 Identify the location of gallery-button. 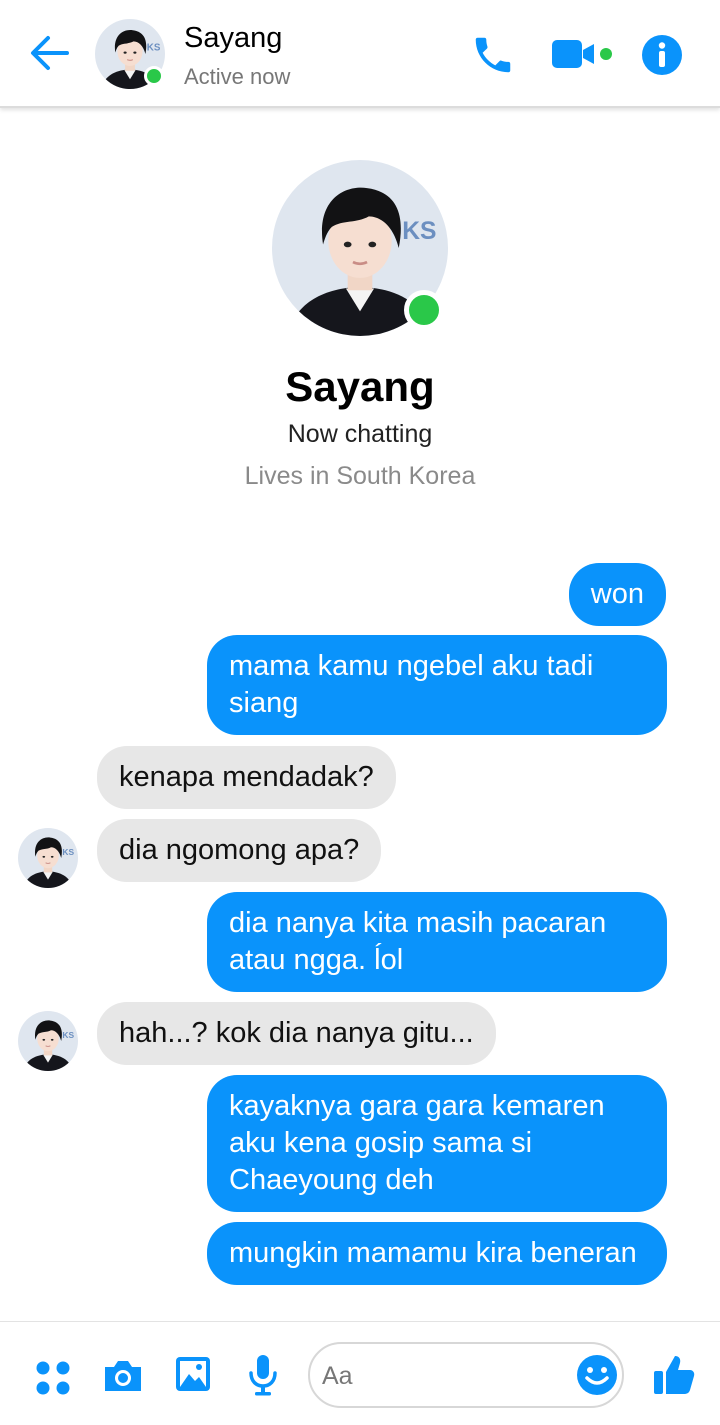
(193, 1376).